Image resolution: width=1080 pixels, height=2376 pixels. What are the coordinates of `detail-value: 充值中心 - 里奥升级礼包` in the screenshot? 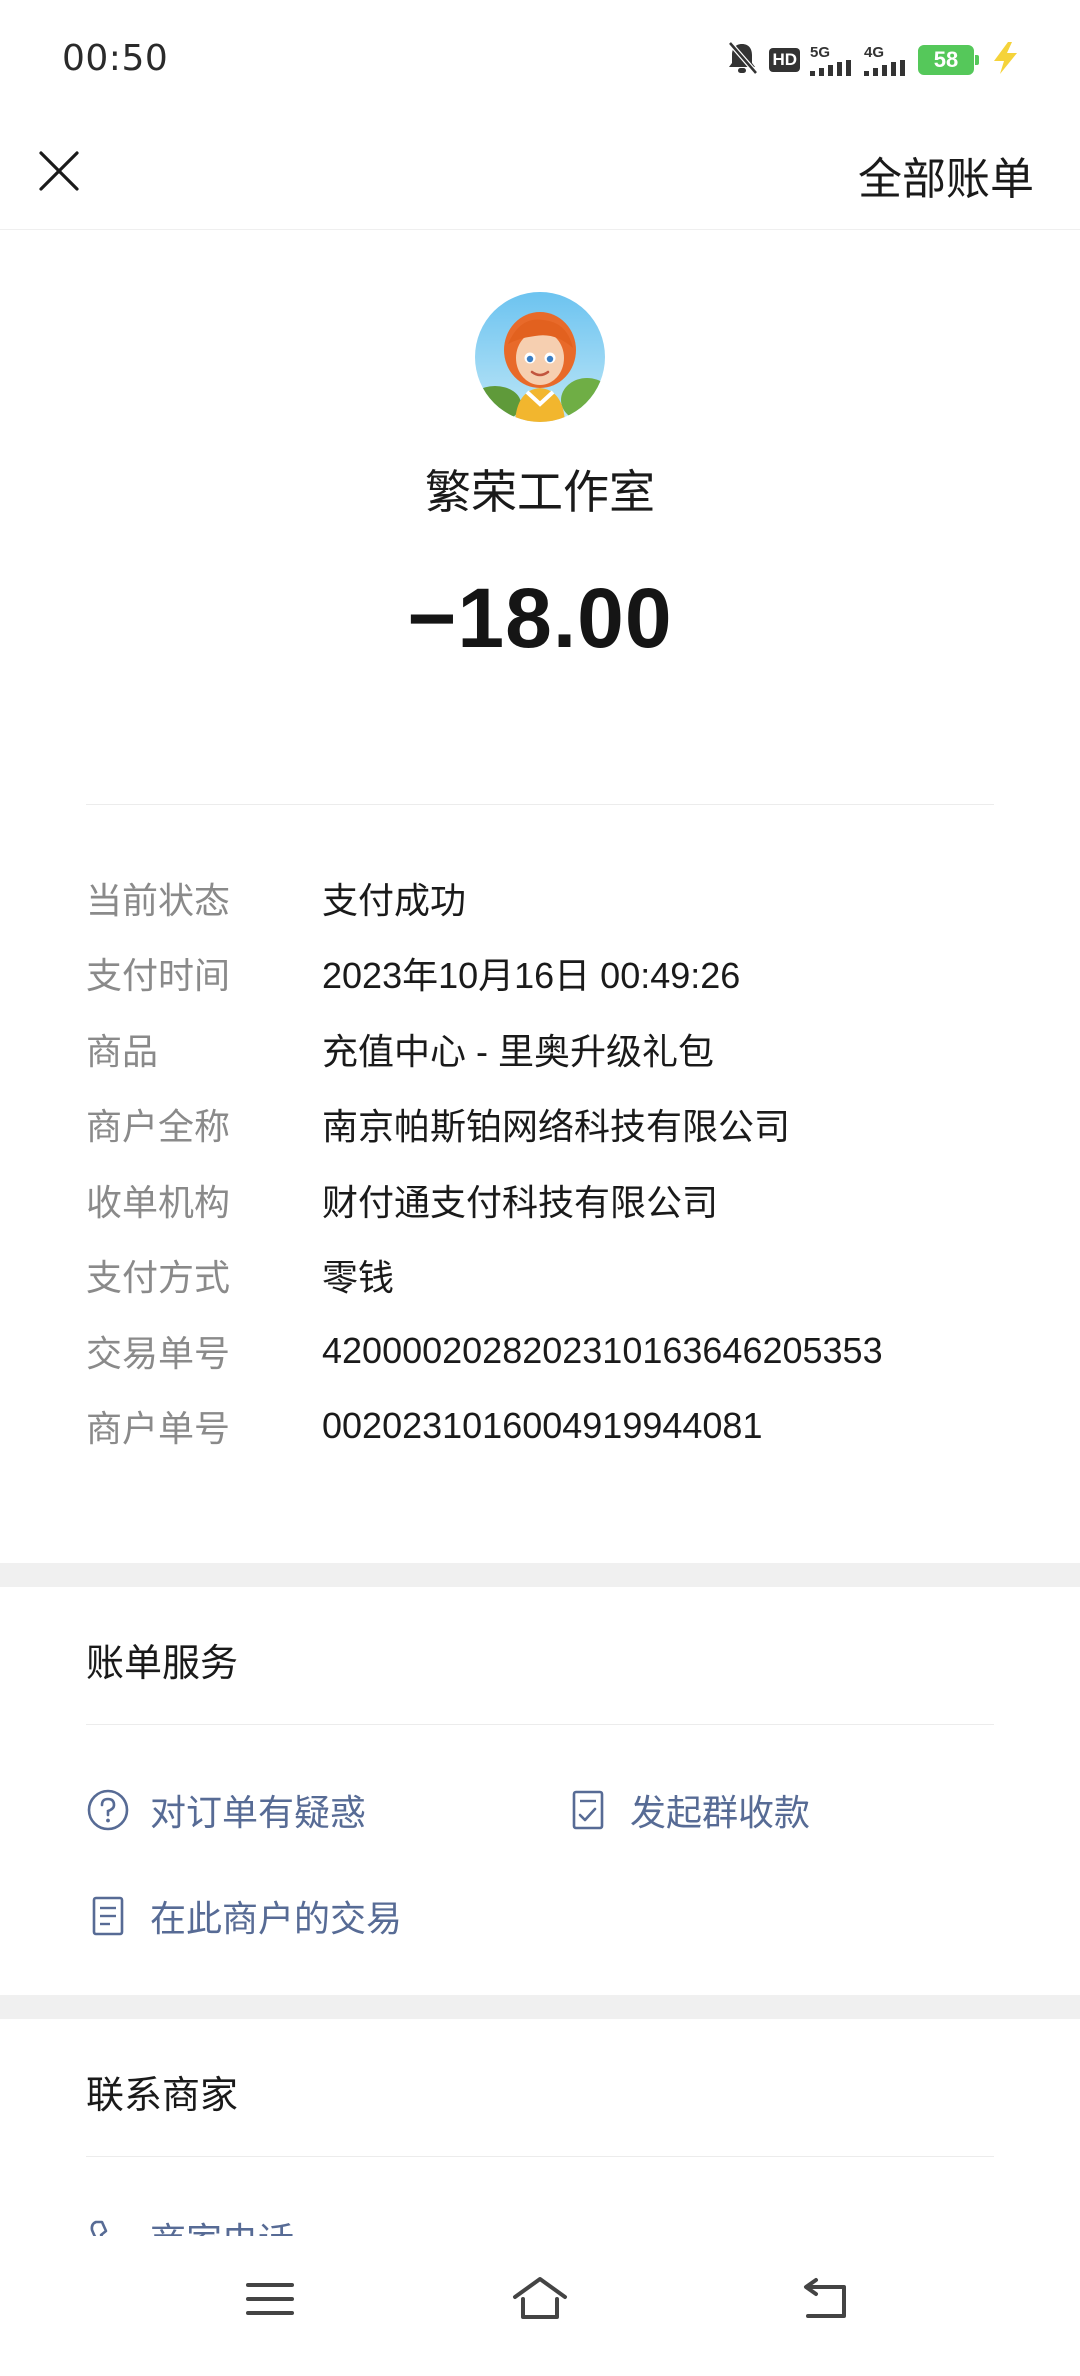 It's located at (518, 1051).